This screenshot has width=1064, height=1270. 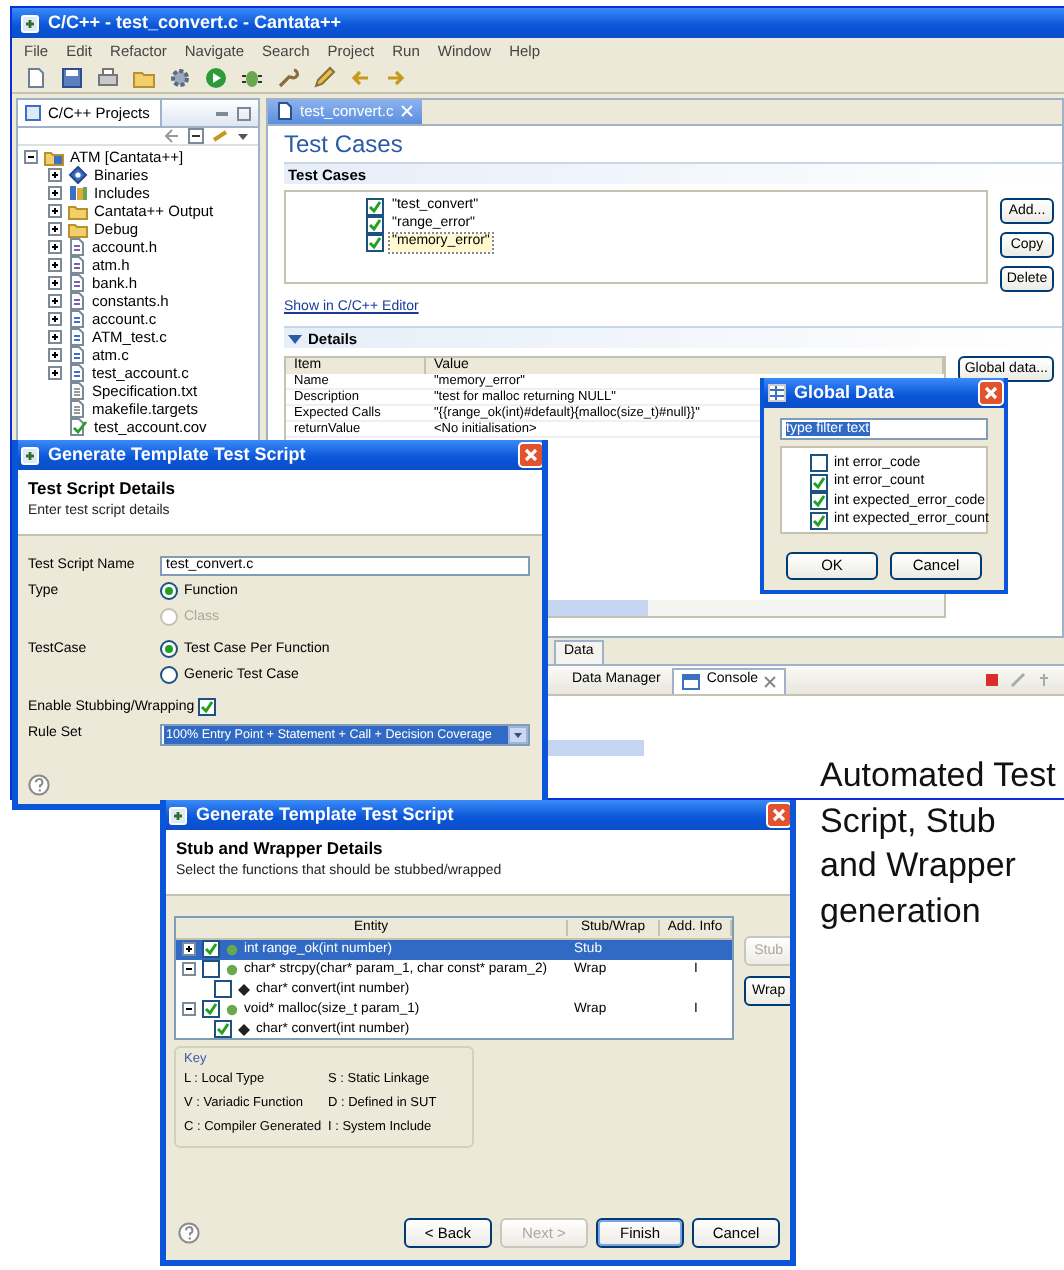 What do you see at coordinates (252, 78) in the screenshot?
I see `bug-icon` at bounding box center [252, 78].